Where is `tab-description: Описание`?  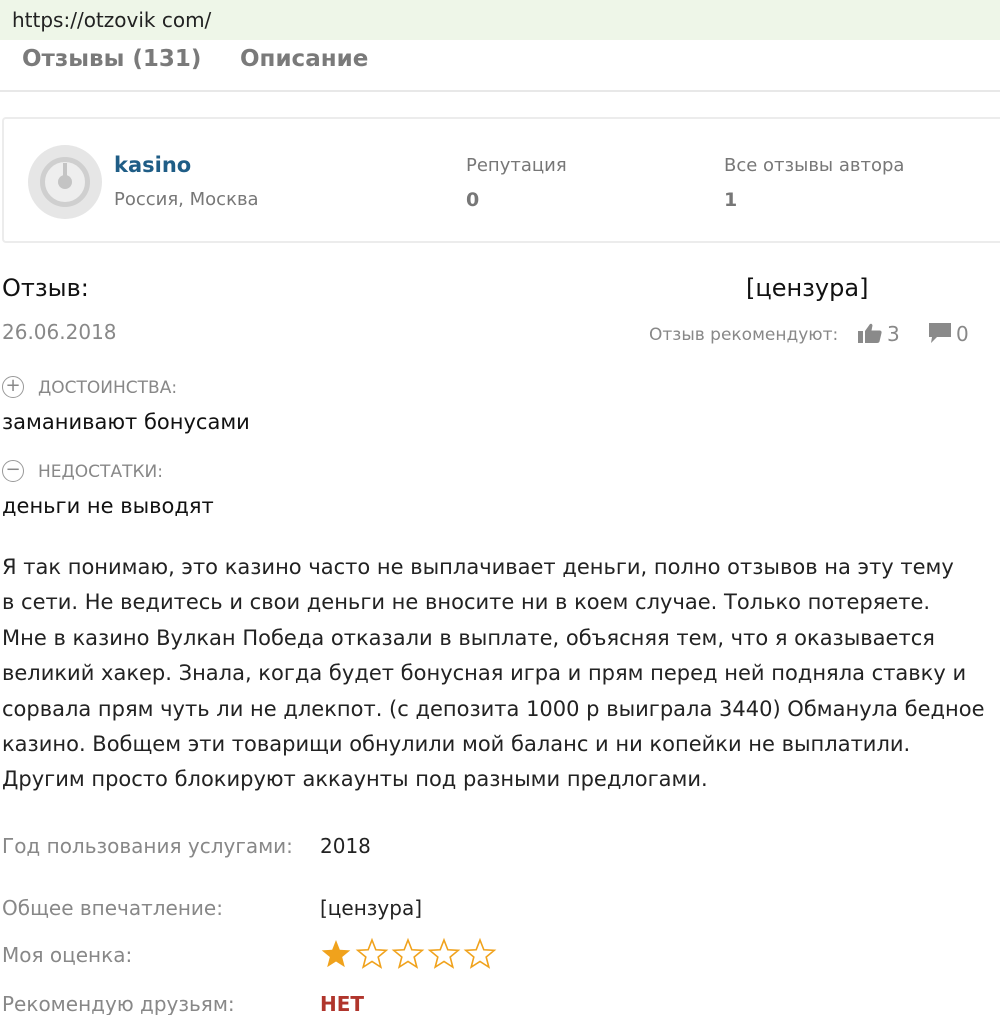 tab-description: Описание is located at coordinates (304, 59).